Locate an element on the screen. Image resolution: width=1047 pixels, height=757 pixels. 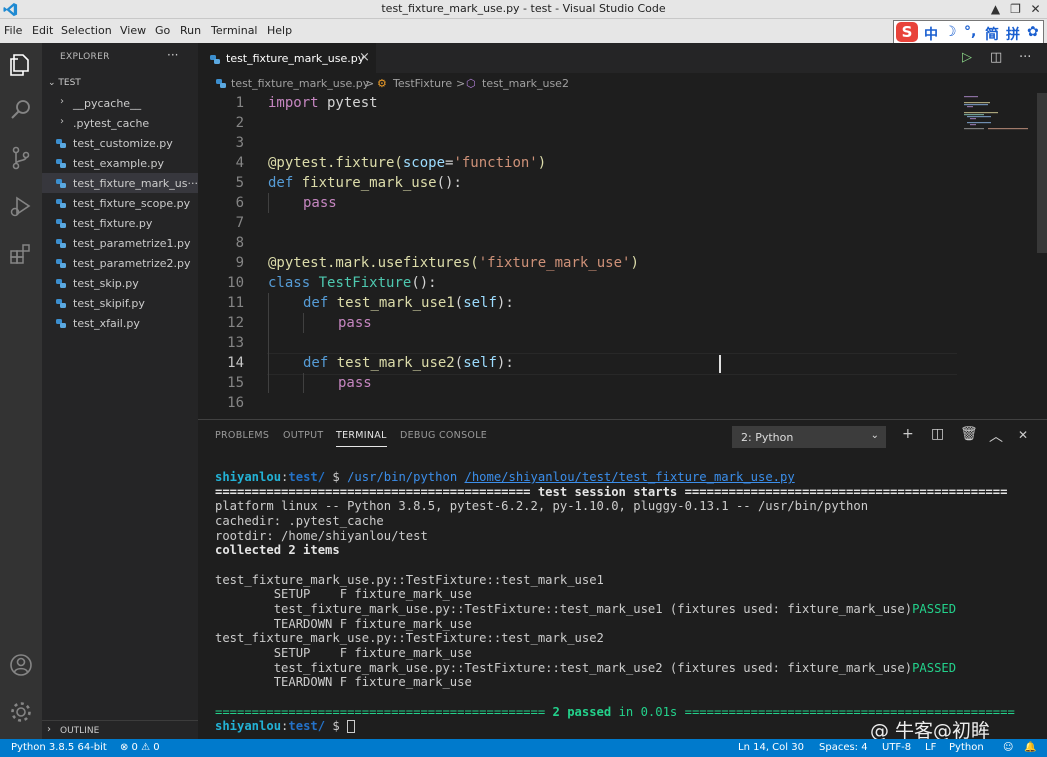
tree-file: test_fixture.py is located at coordinates (120, 223).